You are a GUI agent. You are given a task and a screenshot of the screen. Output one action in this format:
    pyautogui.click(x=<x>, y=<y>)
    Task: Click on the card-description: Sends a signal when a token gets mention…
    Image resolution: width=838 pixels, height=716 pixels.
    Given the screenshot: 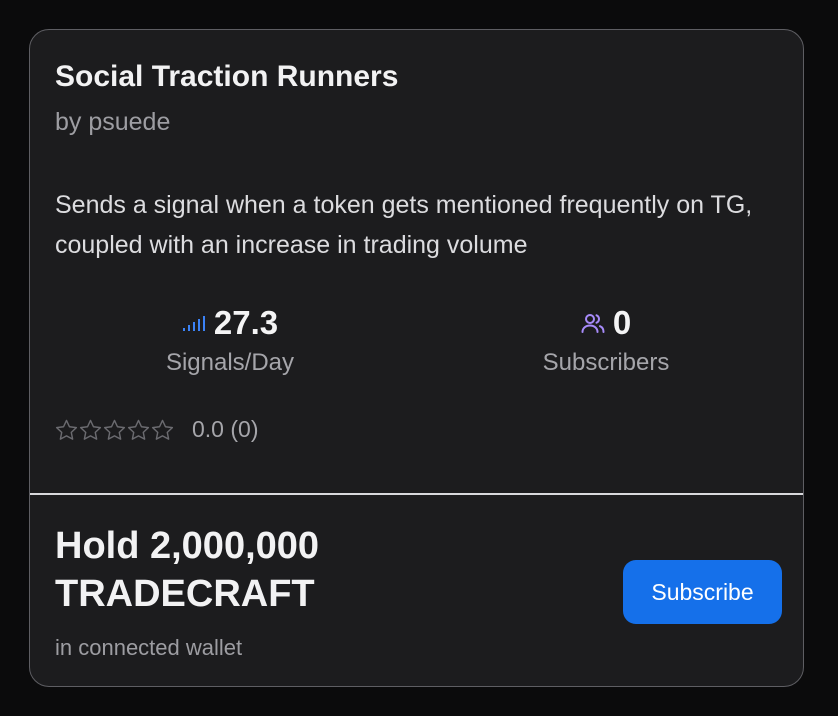 What is the action you would take?
    pyautogui.click(x=404, y=225)
    